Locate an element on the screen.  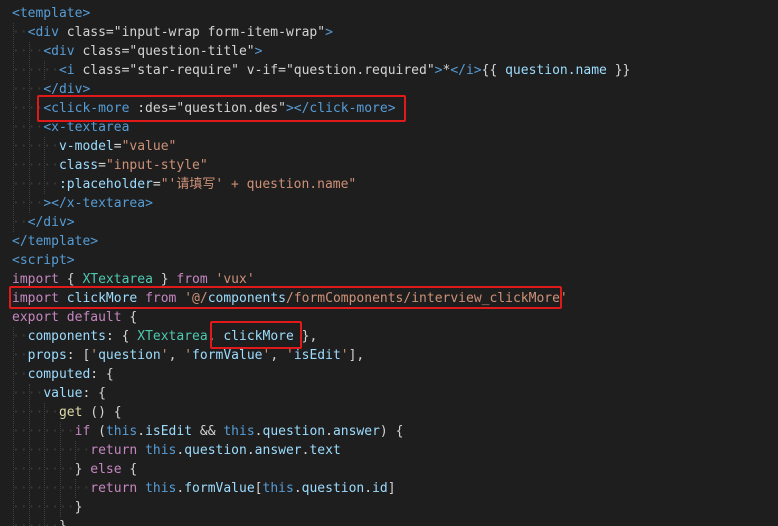
code-line: export default { is located at coordinates (74, 317).